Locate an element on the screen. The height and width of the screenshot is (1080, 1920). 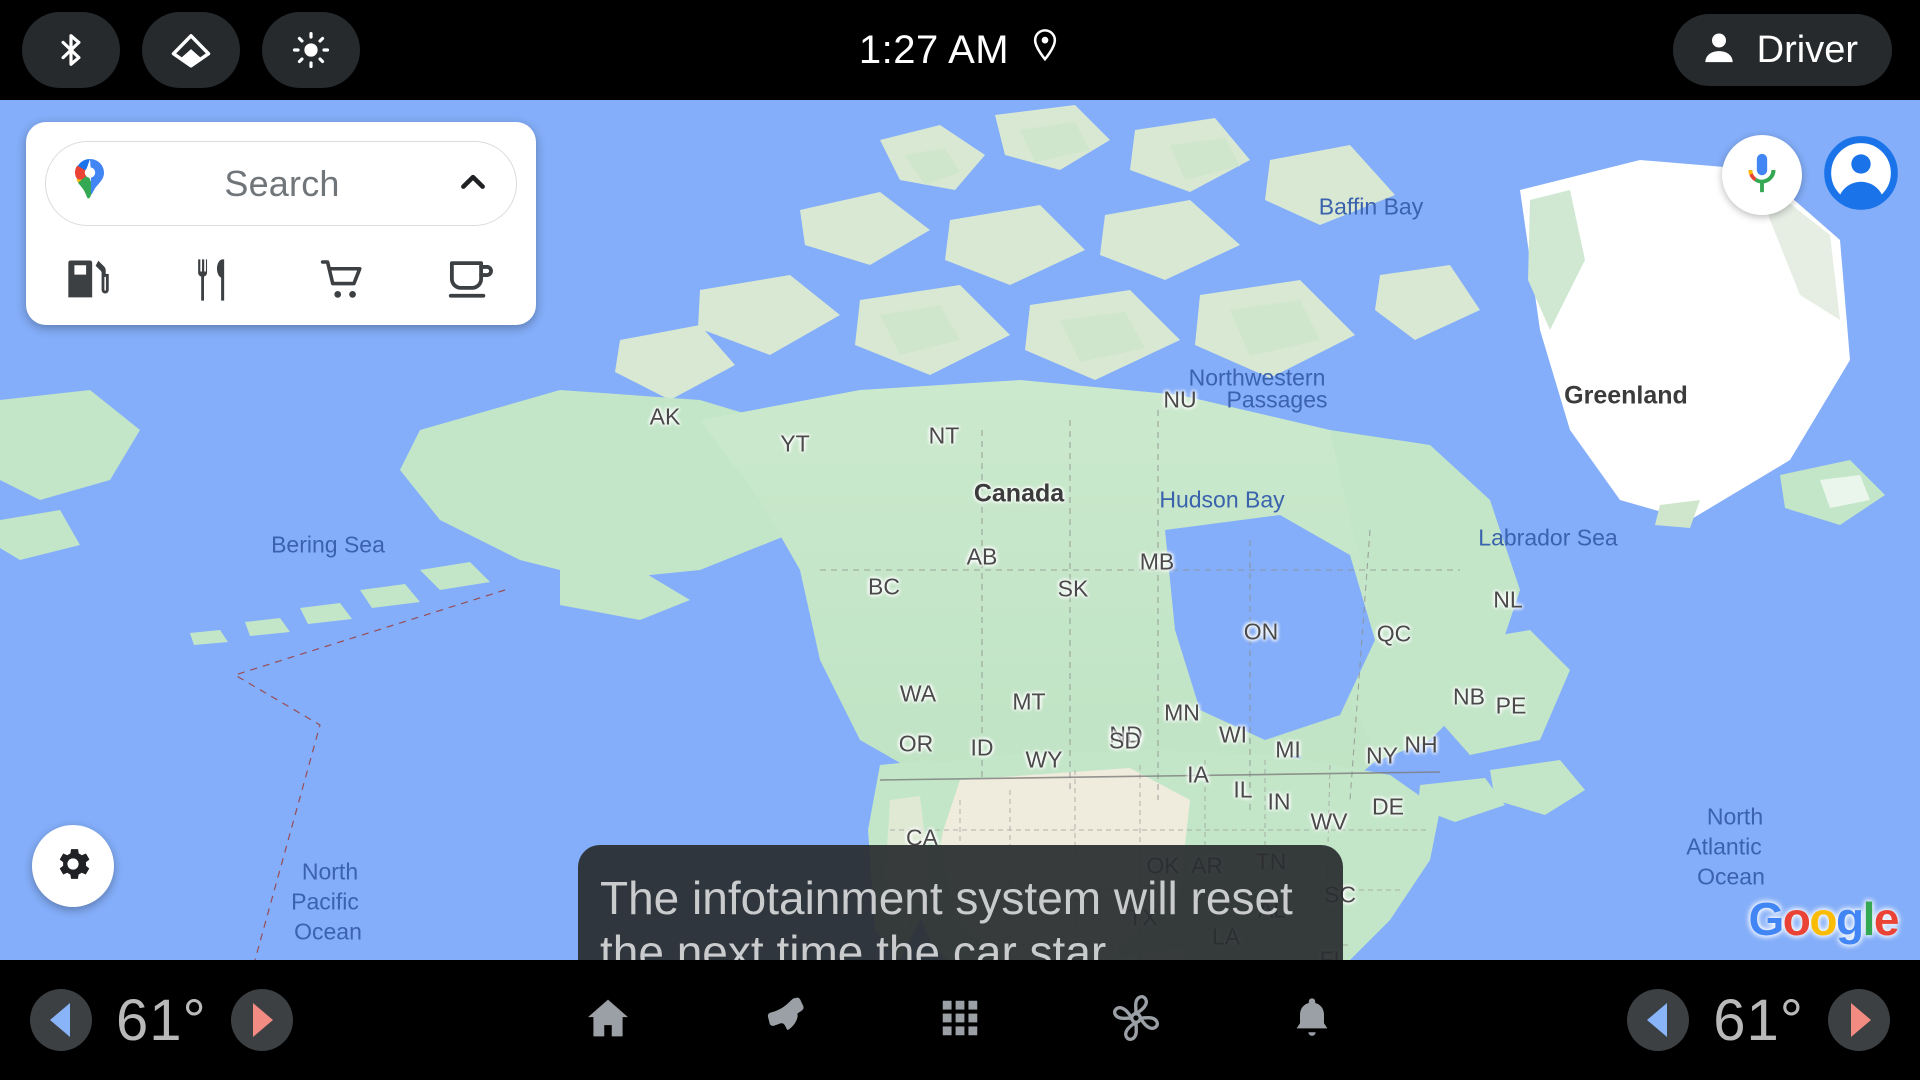
left-arrow-icon is located at coordinates (1656, 1020).